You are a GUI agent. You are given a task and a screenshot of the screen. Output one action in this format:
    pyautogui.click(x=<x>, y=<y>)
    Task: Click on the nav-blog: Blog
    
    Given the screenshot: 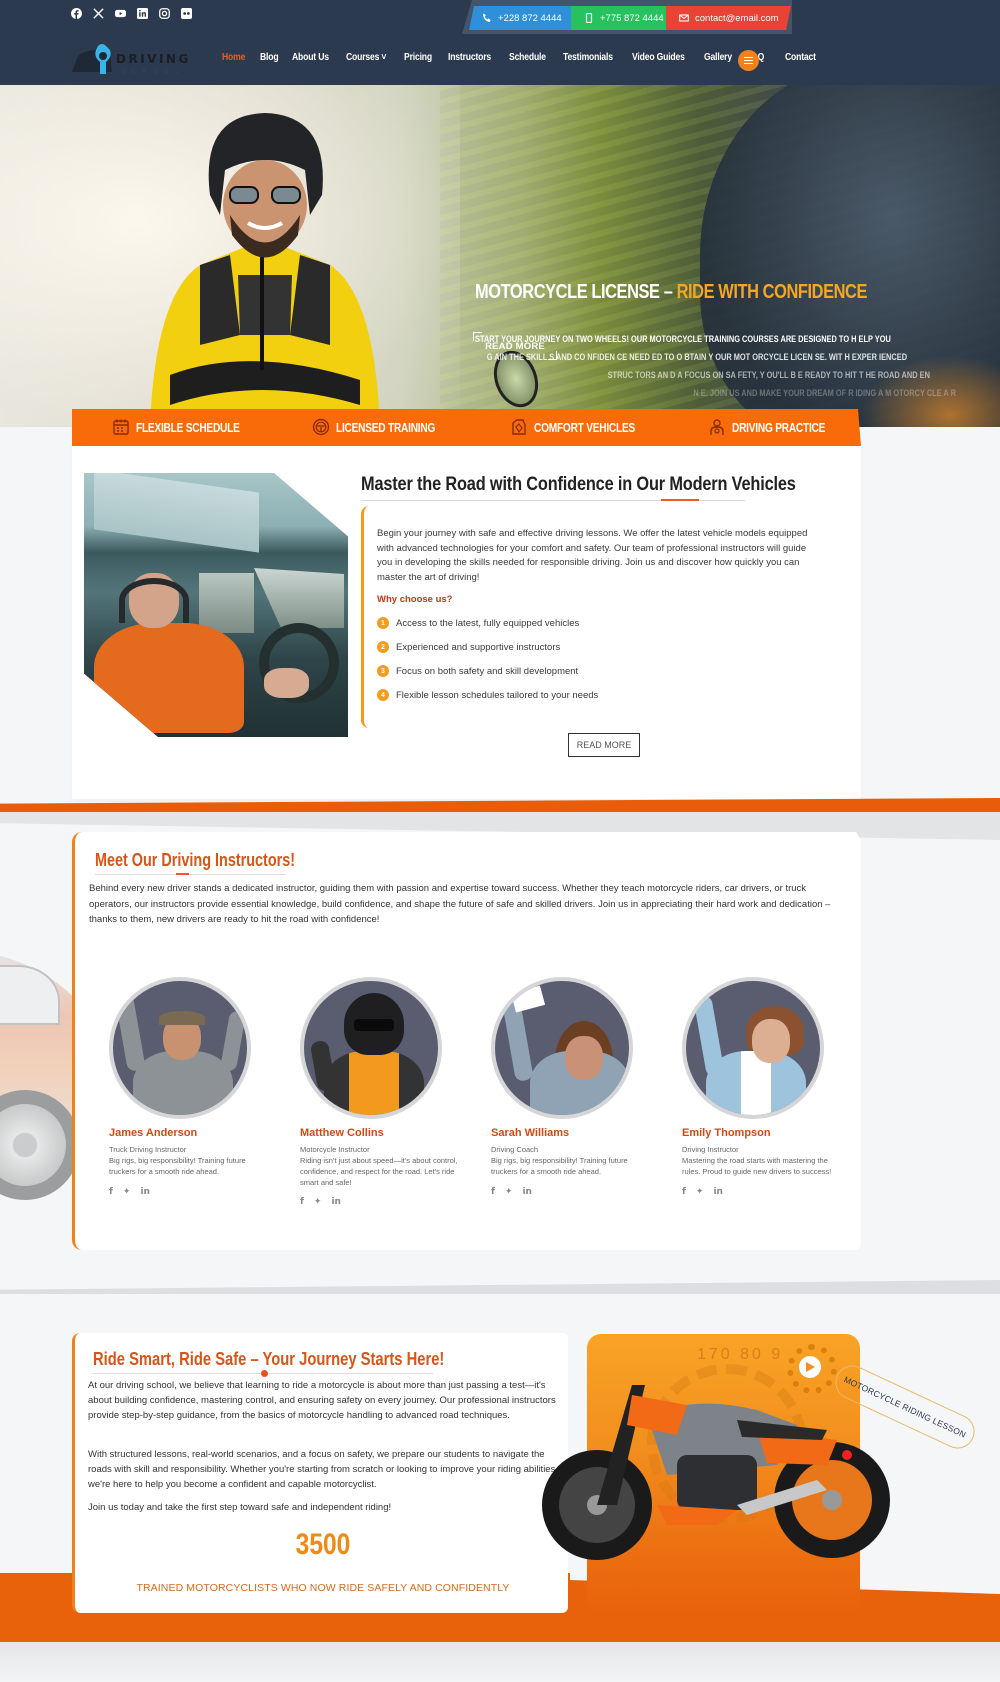 What is the action you would take?
    pyautogui.click(x=269, y=57)
    